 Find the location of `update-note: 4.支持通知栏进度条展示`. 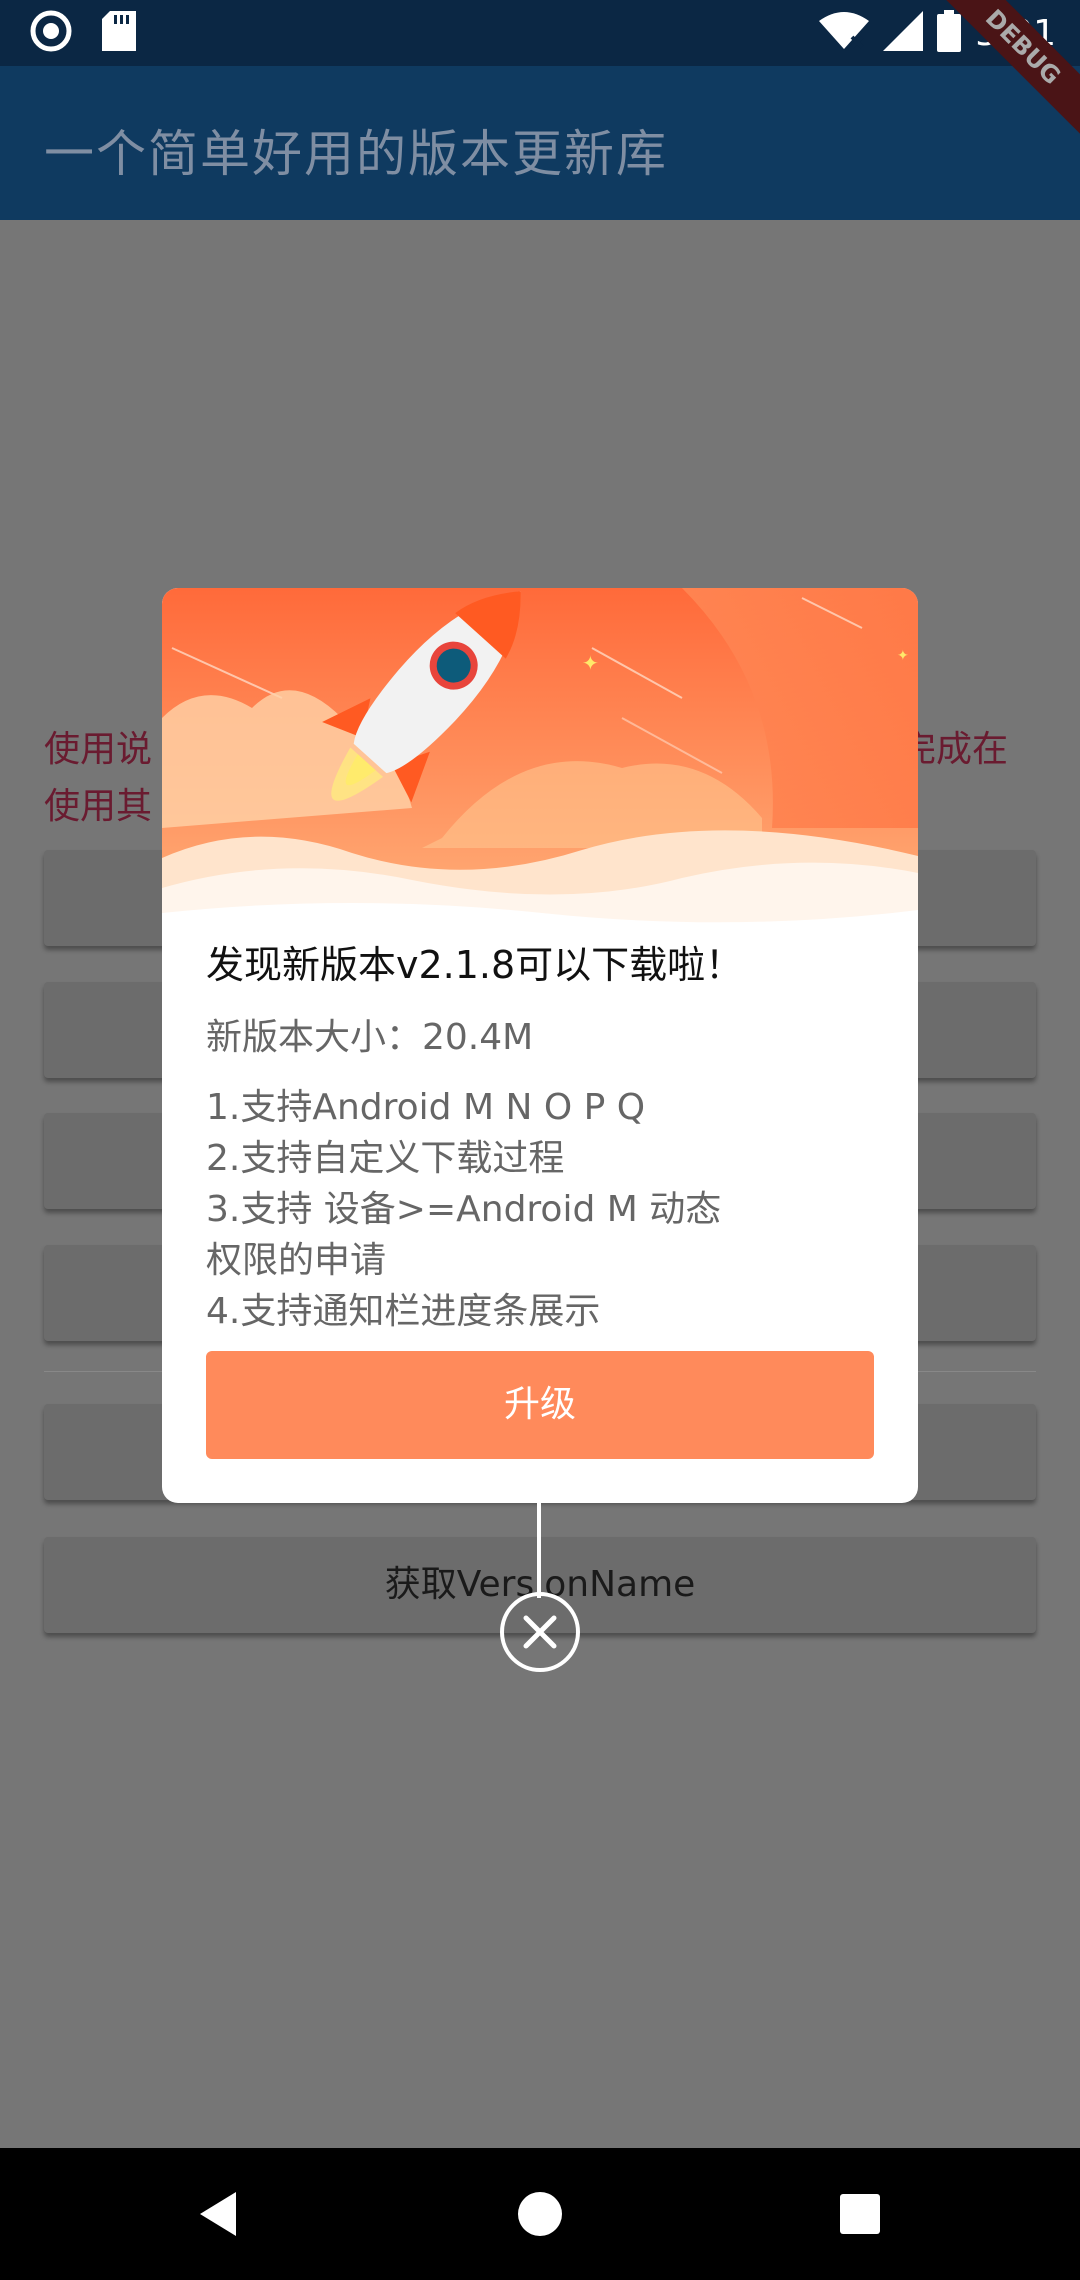

update-note: 4.支持通知栏进度条展示 is located at coordinates (403, 1311).